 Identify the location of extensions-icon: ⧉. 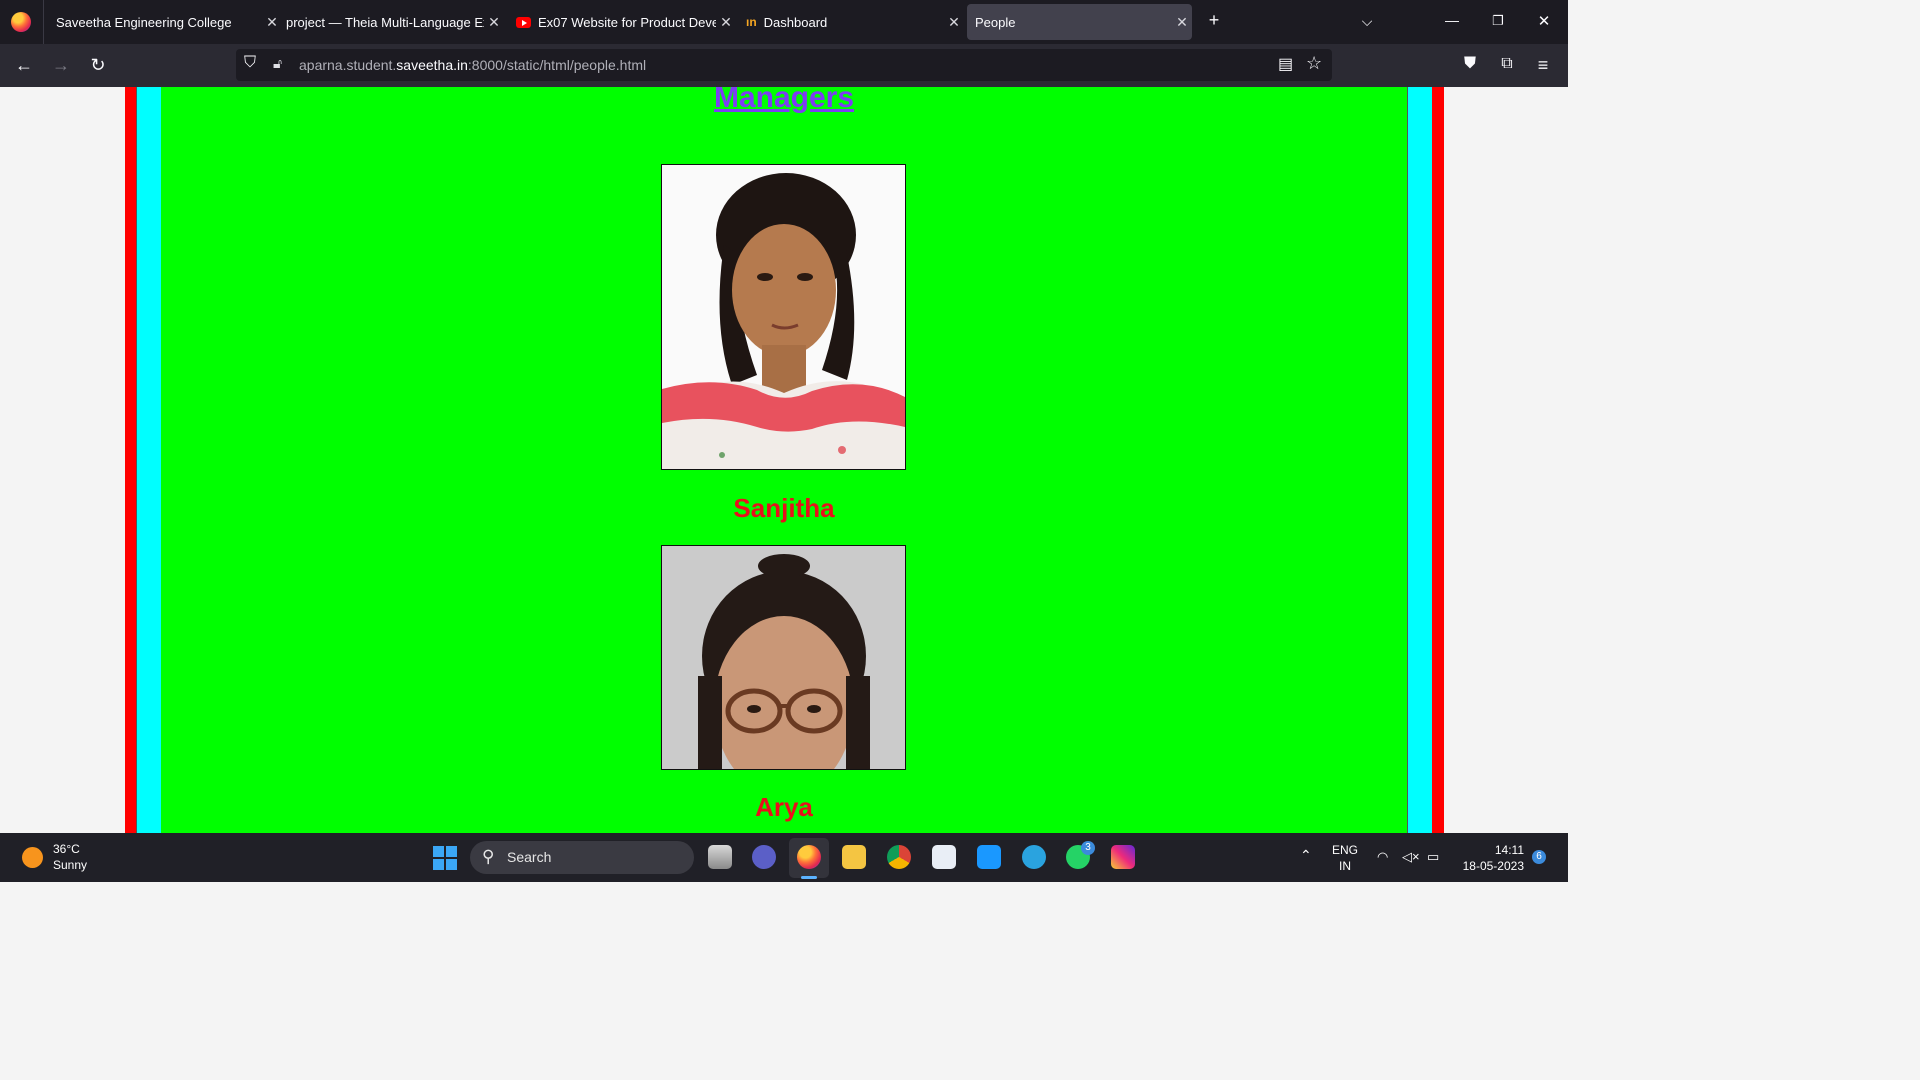
(1507, 64).